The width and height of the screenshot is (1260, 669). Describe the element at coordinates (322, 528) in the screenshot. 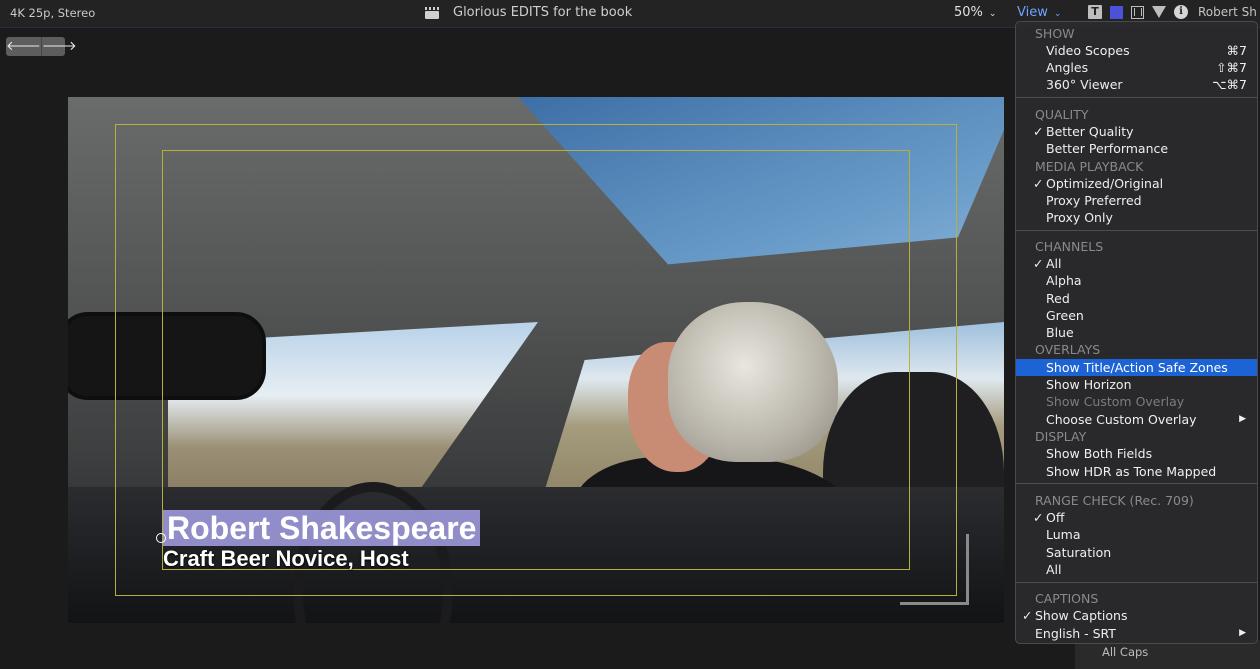

I see `lower-third-name: Robert Shakespeare` at that location.